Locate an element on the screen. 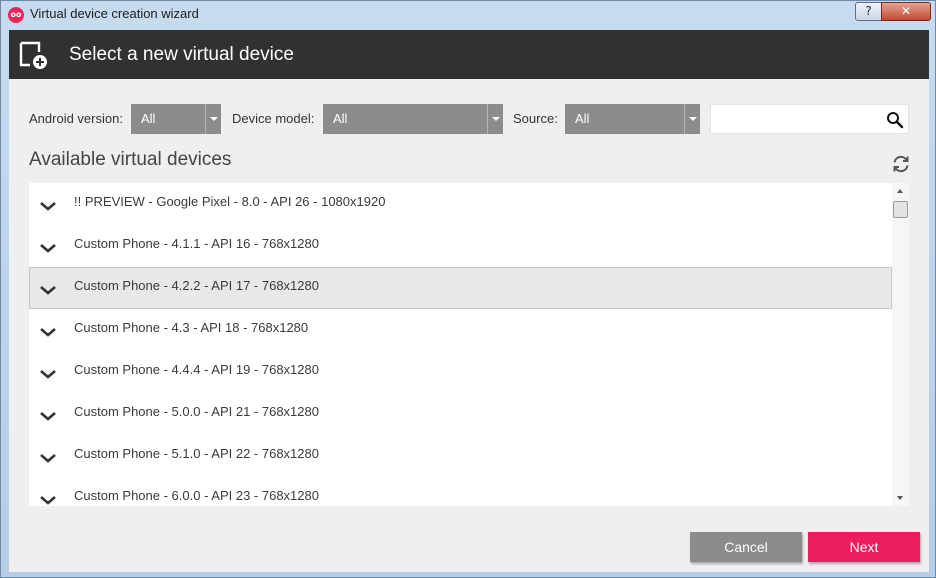 This screenshot has height=578, width=936. refresh-icon is located at coordinates (901, 164).